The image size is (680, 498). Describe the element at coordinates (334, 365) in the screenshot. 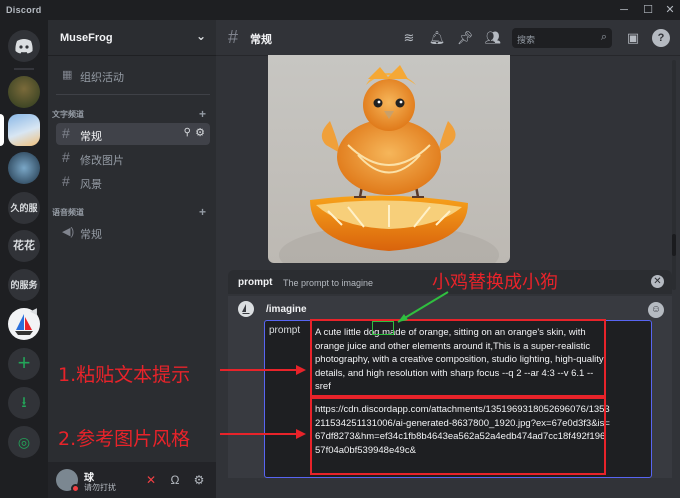

I see `annotation-arrows` at that location.